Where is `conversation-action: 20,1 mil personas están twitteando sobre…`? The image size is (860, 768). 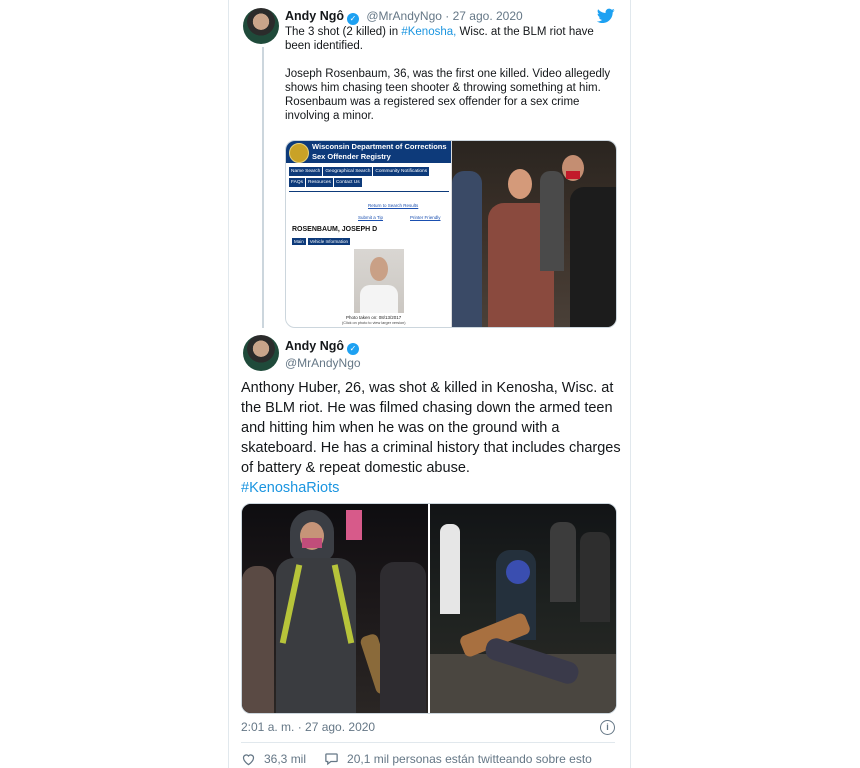 conversation-action: 20,1 mil personas están twitteando sobre… is located at coordinates (458, 759).